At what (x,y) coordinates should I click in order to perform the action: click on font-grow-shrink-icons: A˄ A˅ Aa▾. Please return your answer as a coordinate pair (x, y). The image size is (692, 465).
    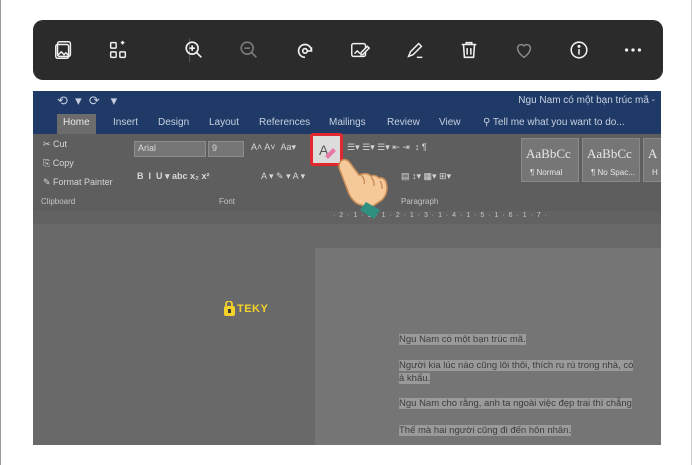
    Looking at the image, I should click on (274, 147).